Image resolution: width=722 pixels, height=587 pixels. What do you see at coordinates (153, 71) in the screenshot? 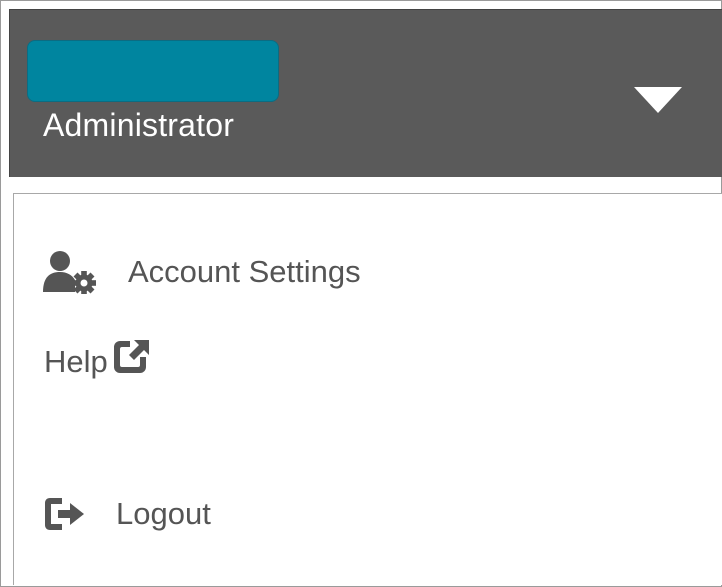
I see `user-name-badge` at bounding box center [153, 71].